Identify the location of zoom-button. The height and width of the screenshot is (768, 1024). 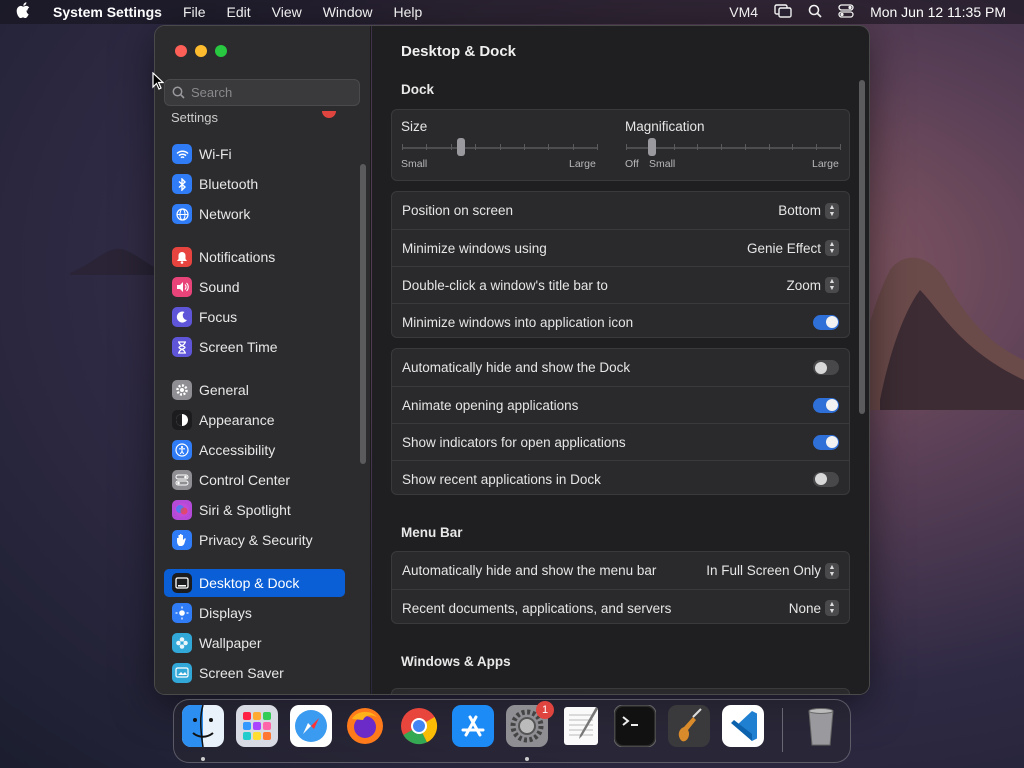
(221, 51).